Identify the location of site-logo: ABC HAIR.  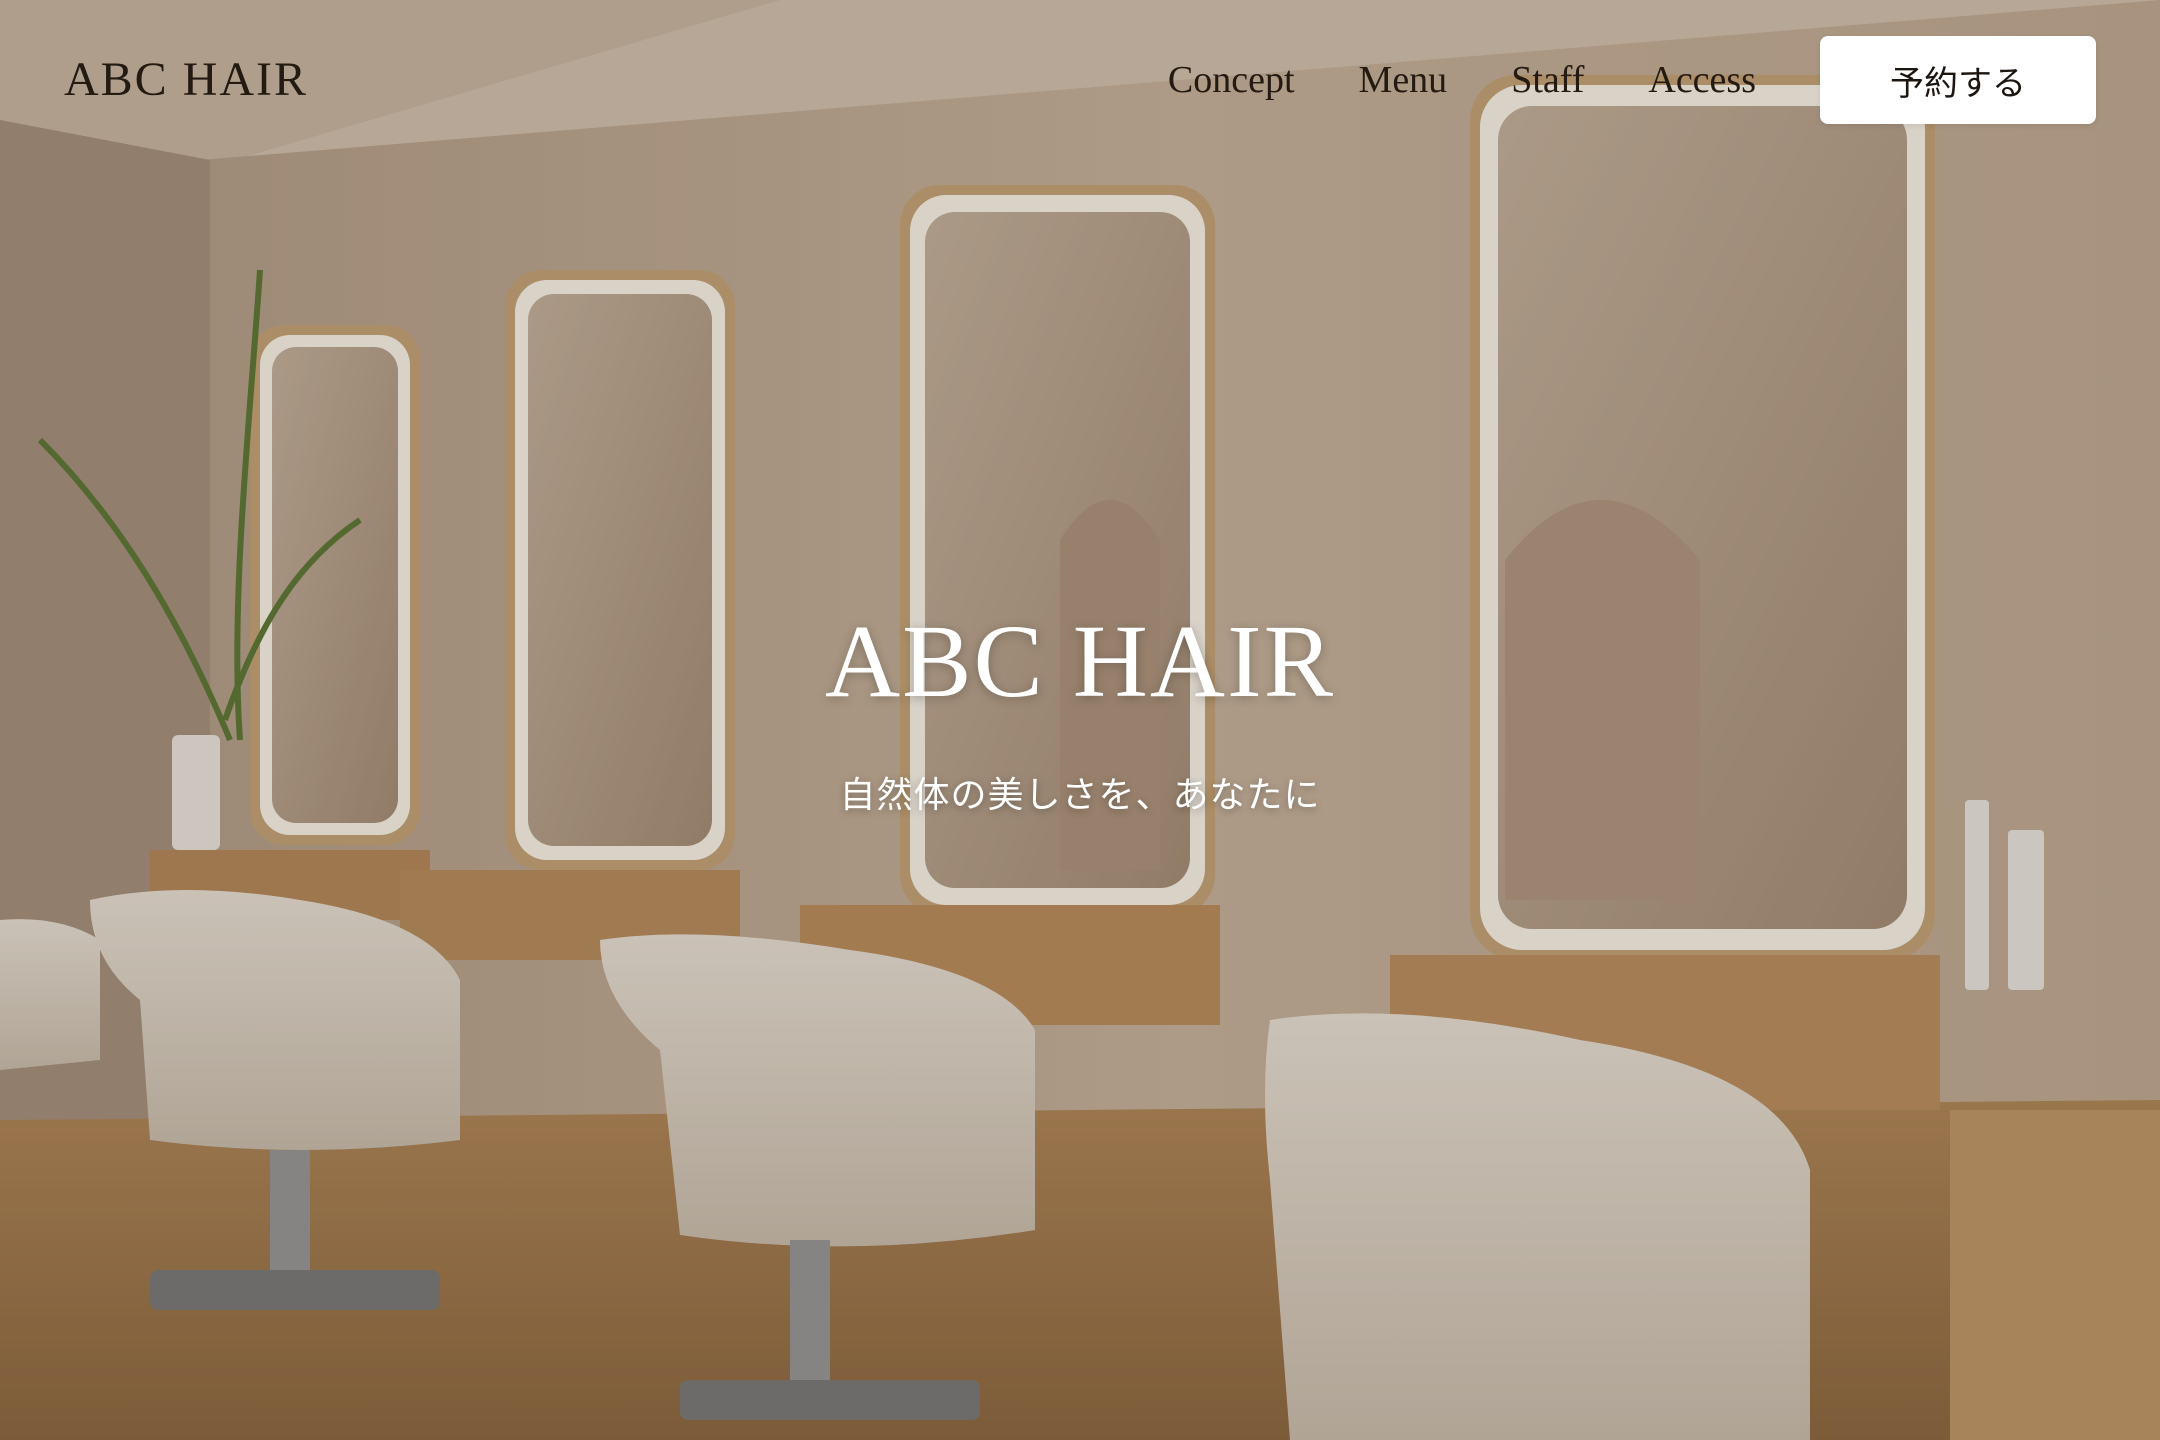
(186, 79).